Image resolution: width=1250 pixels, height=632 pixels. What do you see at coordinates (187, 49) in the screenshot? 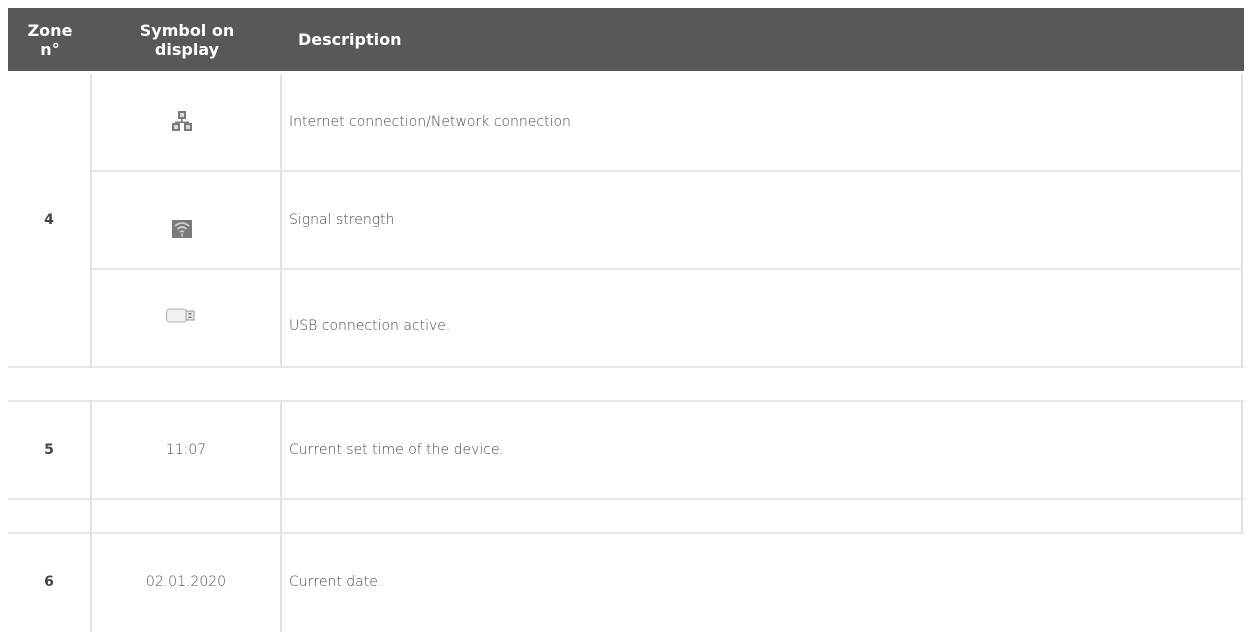
I see `header-symbol-line2: display` at bounding box center [187, 49].